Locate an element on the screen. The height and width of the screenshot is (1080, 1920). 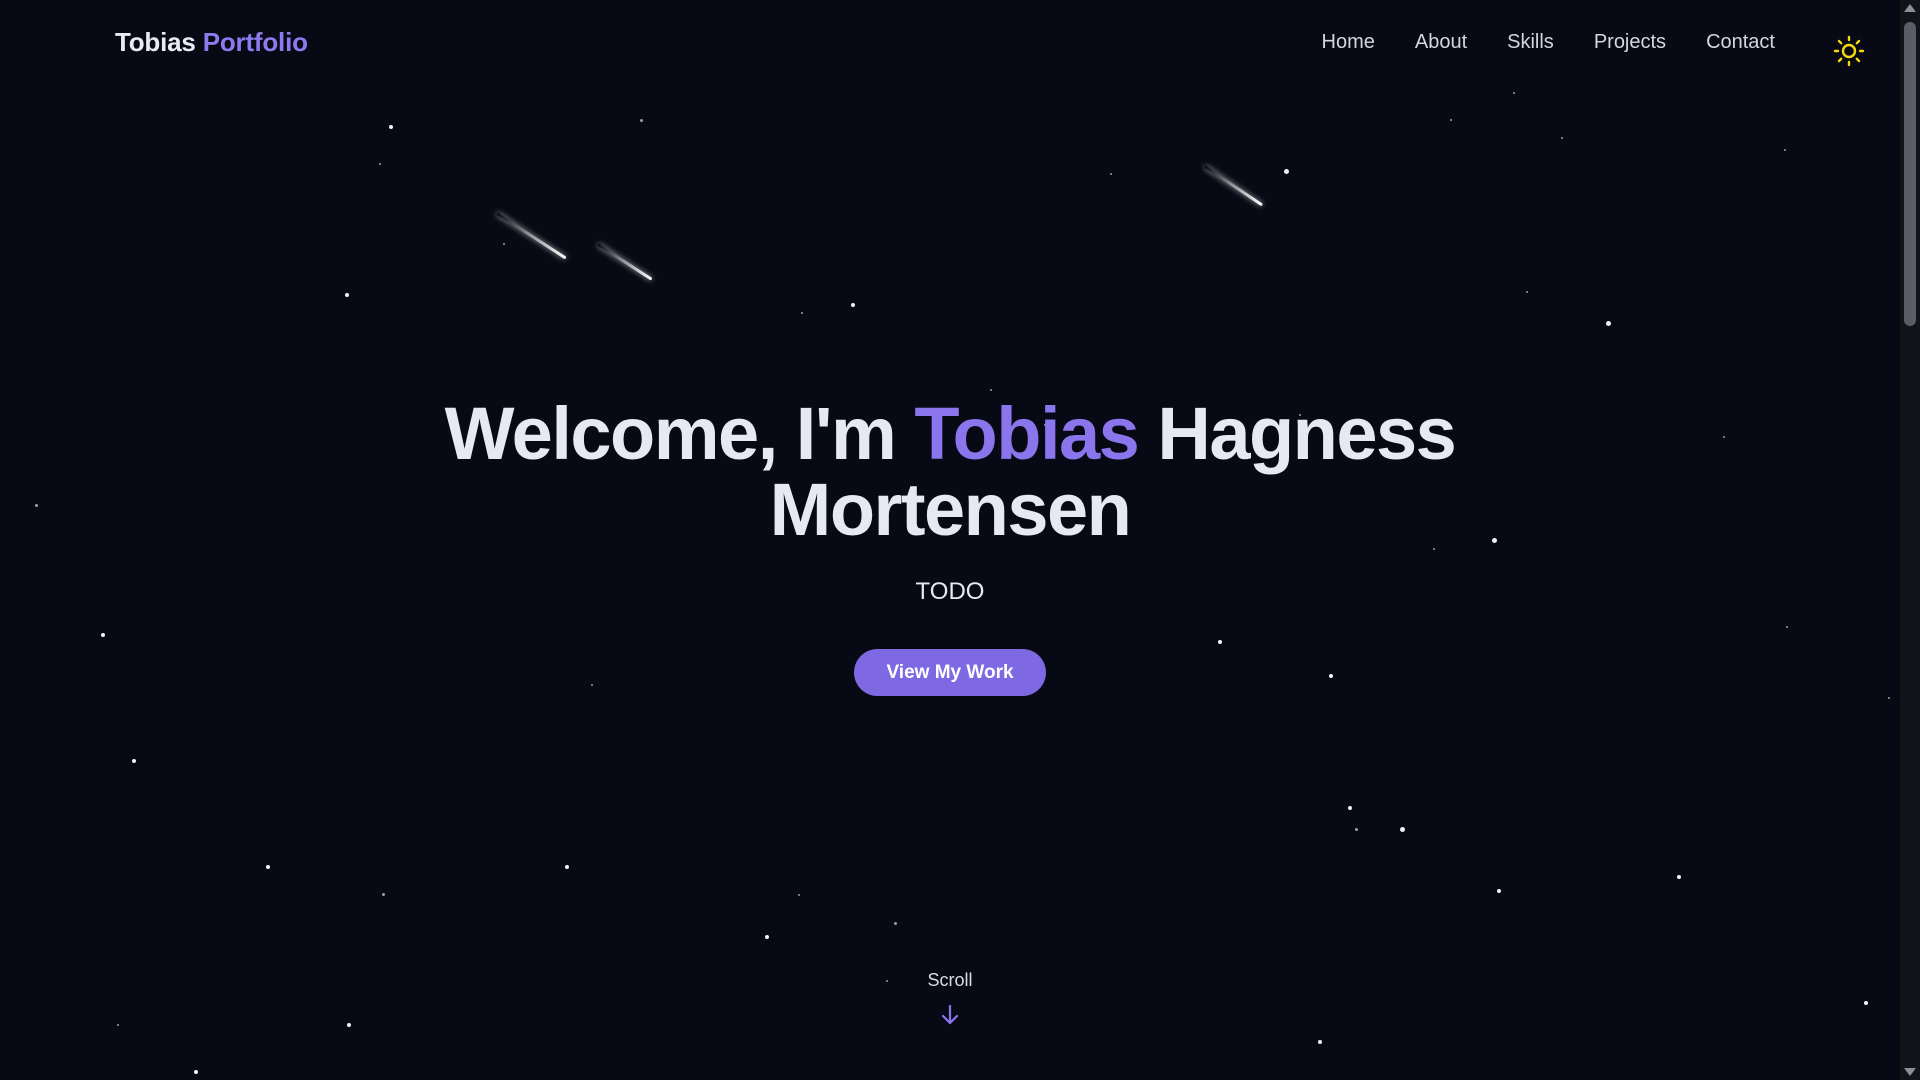
hero-title-line2: Mortensen is located at coordinates (950, 509).